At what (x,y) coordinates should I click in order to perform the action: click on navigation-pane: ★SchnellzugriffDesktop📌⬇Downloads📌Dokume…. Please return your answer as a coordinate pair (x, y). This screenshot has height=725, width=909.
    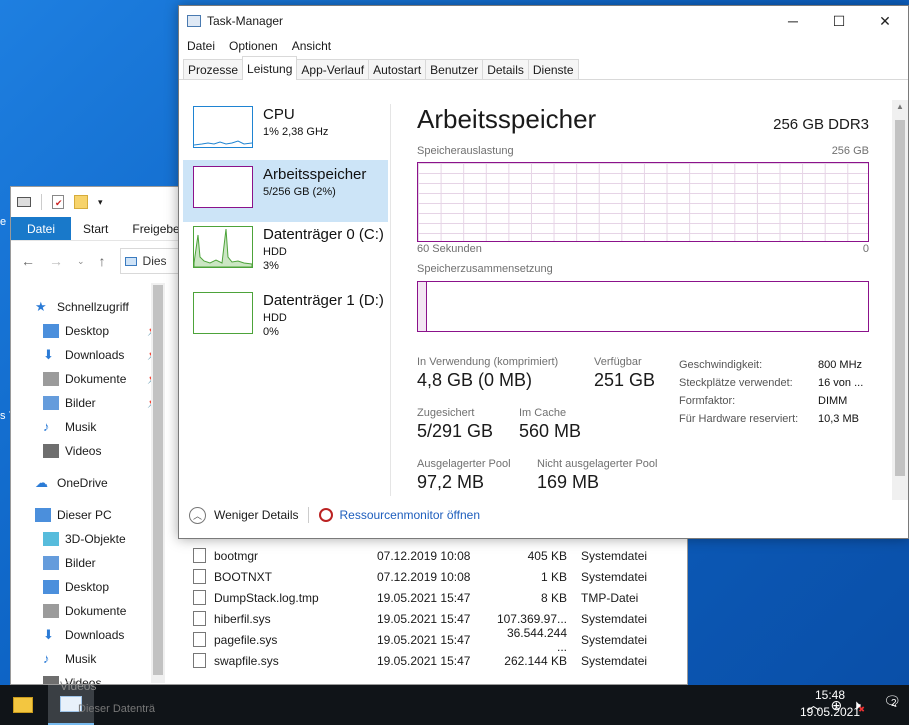
    Looking at the image, I should click on (87, 482).